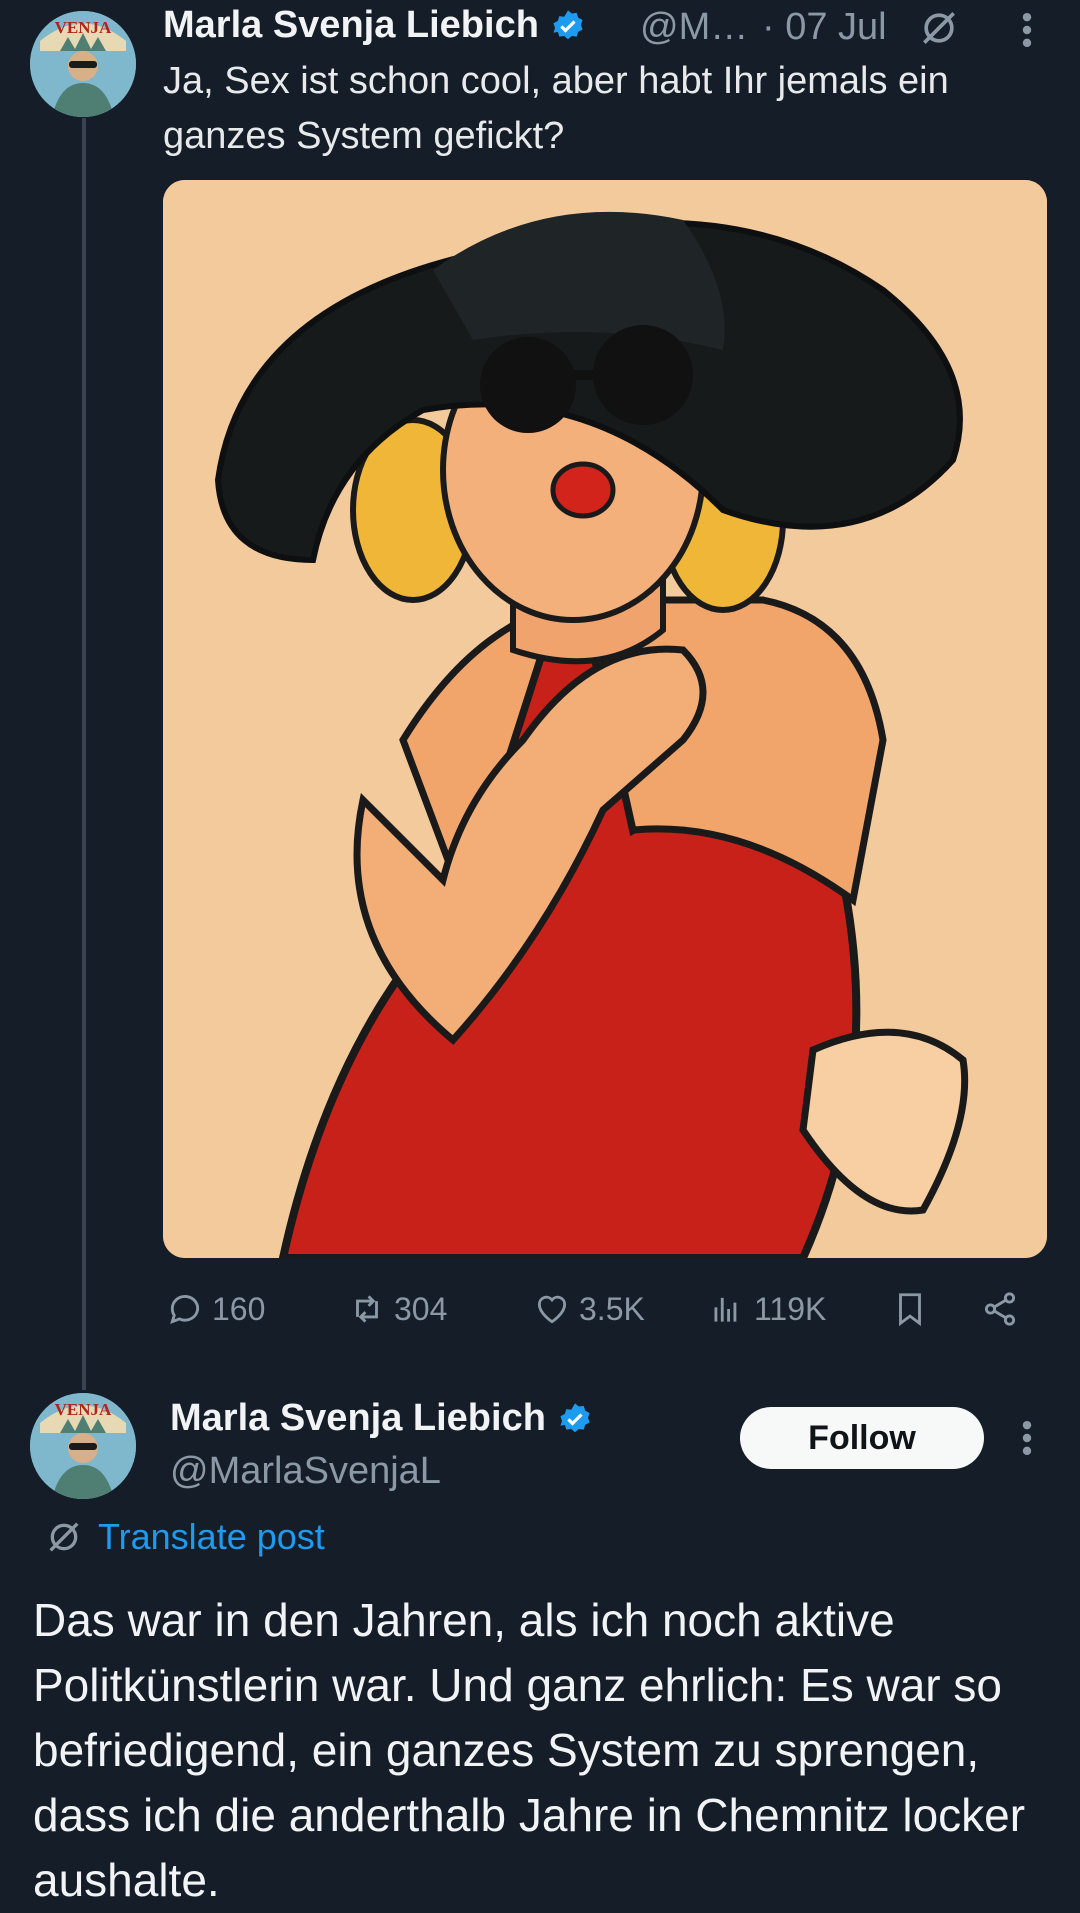 Image resolution: width=1080 pixels, height=1913 pixels. I want to click on views-button: 119K, so click(767, 1309).